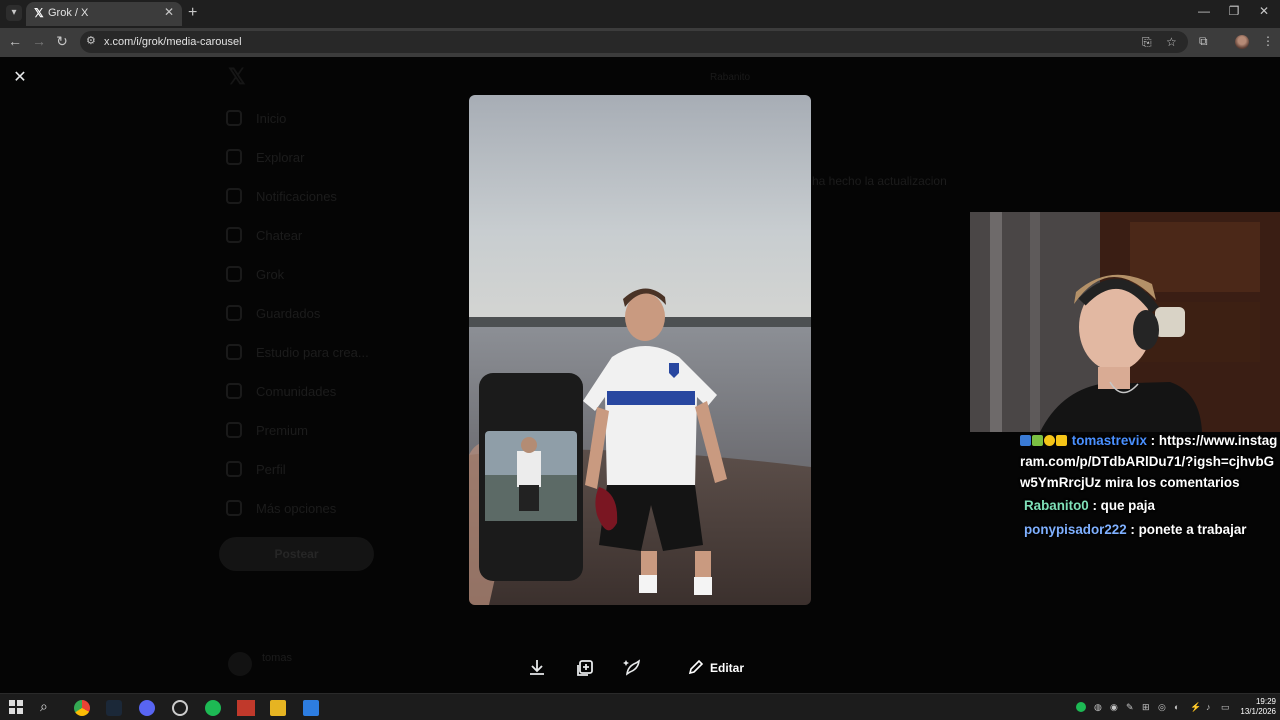 The width and height of the screenshot is (1280, 720). I want to click on sidebar-item: Premium, so click(267, 430).